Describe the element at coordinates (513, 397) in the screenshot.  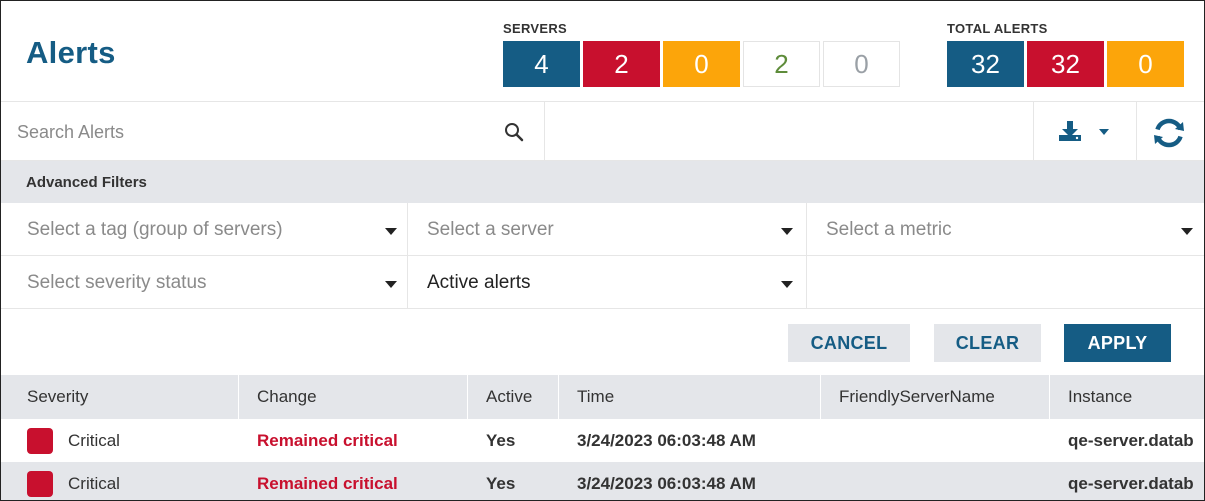
I see `column-header-active: Active` at that location.